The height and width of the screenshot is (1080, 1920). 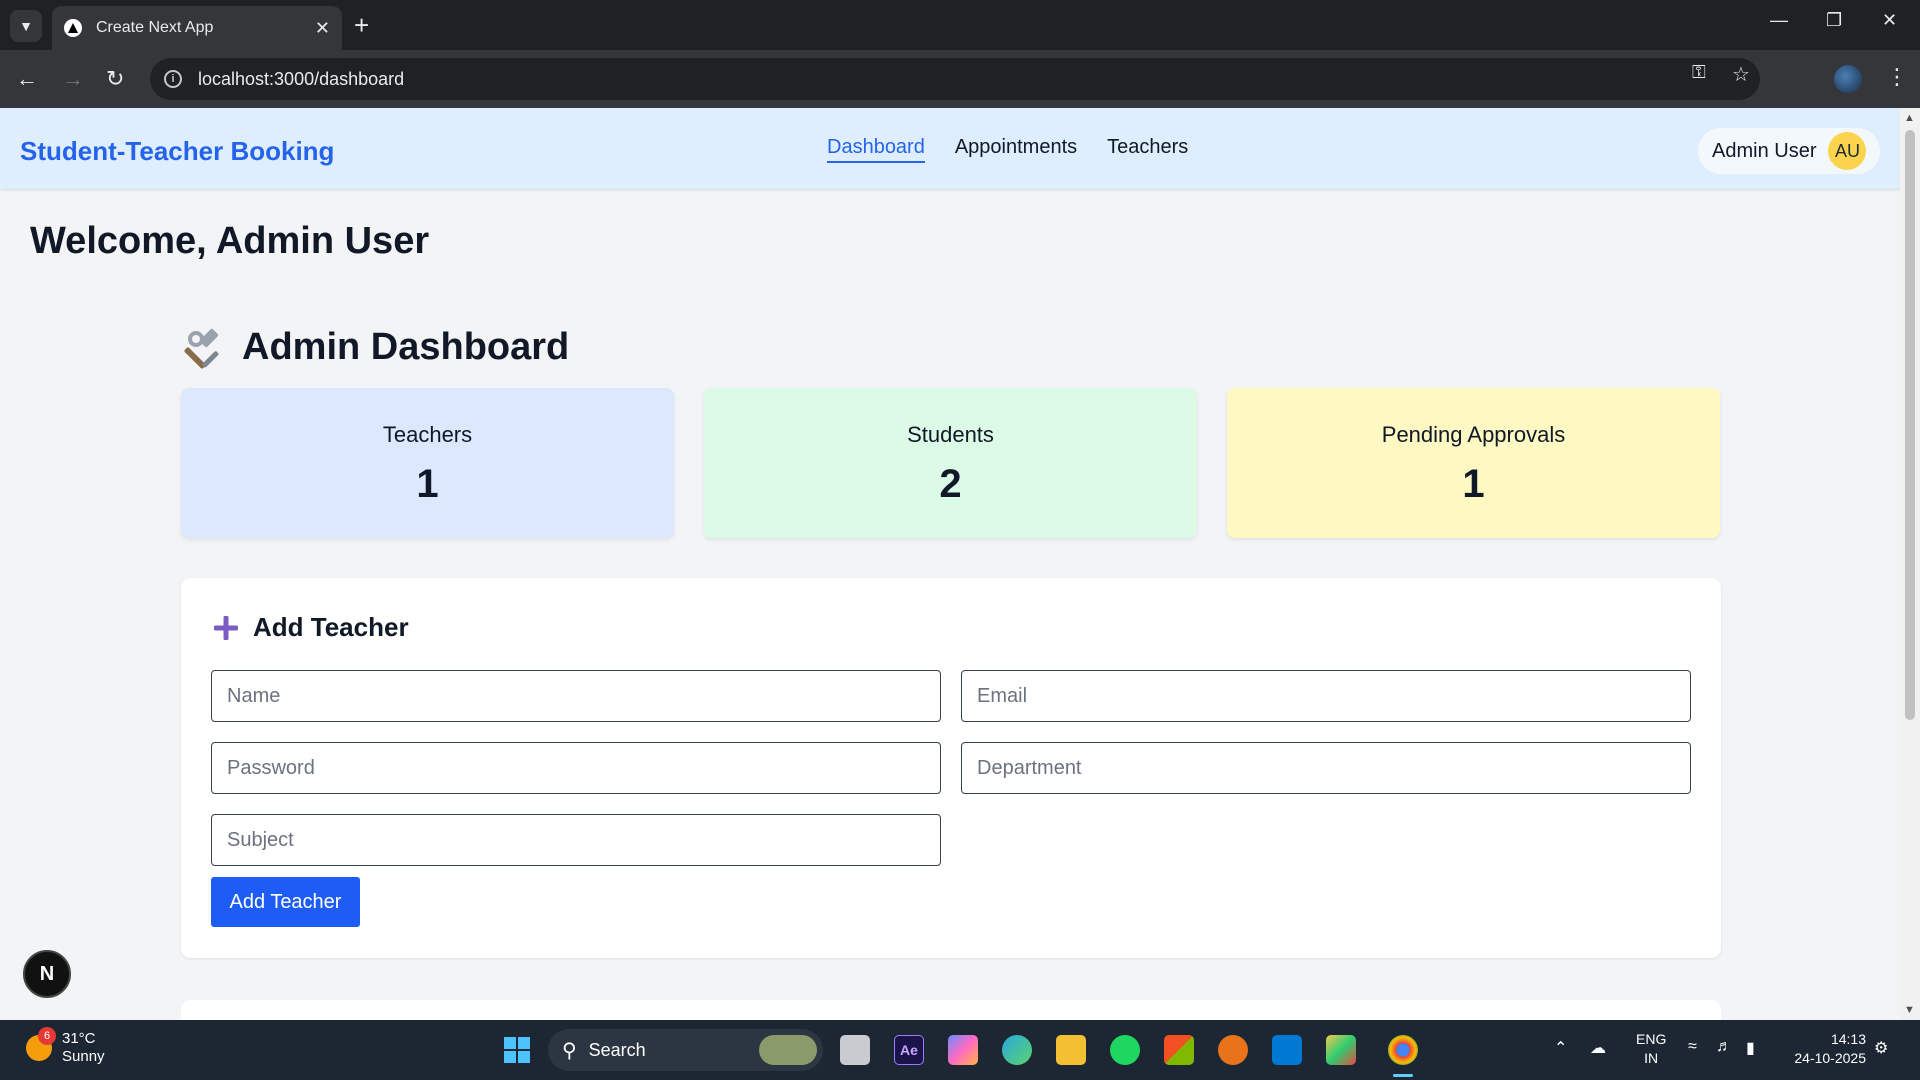 What do you see at coordinates (322, 28) in the screenshot?
I see `tab-close-icon: ✕` at bounding box center [322, 28].